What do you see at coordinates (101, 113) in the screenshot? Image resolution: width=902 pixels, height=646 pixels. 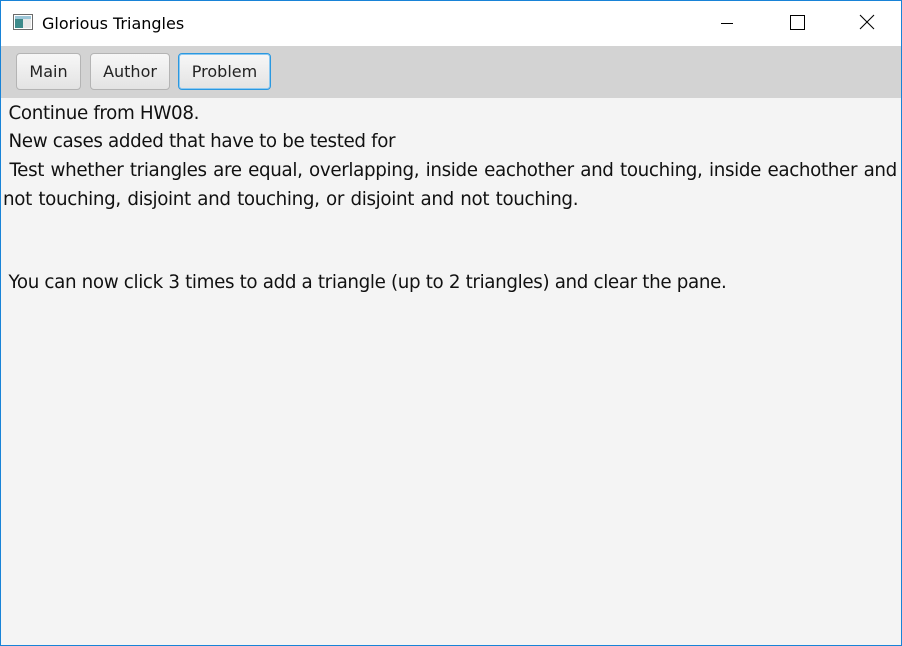 I see `problem-text-line: Continue from HW08.` at bounding box center [101, 113].